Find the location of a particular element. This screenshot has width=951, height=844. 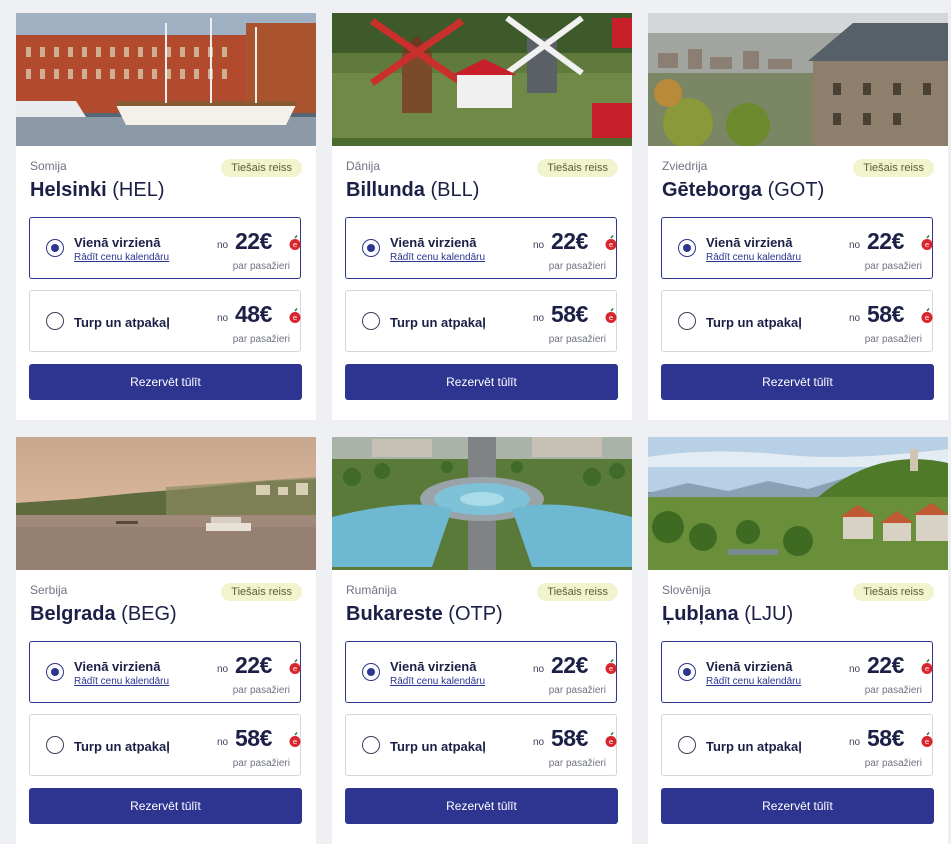

country-label: Slovēnija is located at coordinates (686, 590).